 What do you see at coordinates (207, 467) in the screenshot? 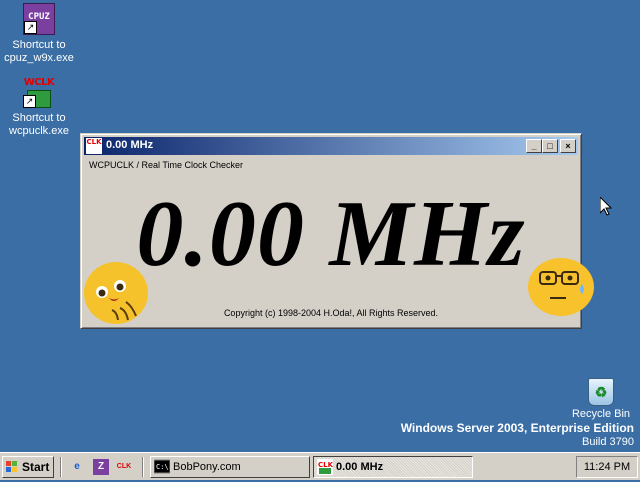
I see `taskbar-item-label: BobPony.com` at bounding box center [207, 467].